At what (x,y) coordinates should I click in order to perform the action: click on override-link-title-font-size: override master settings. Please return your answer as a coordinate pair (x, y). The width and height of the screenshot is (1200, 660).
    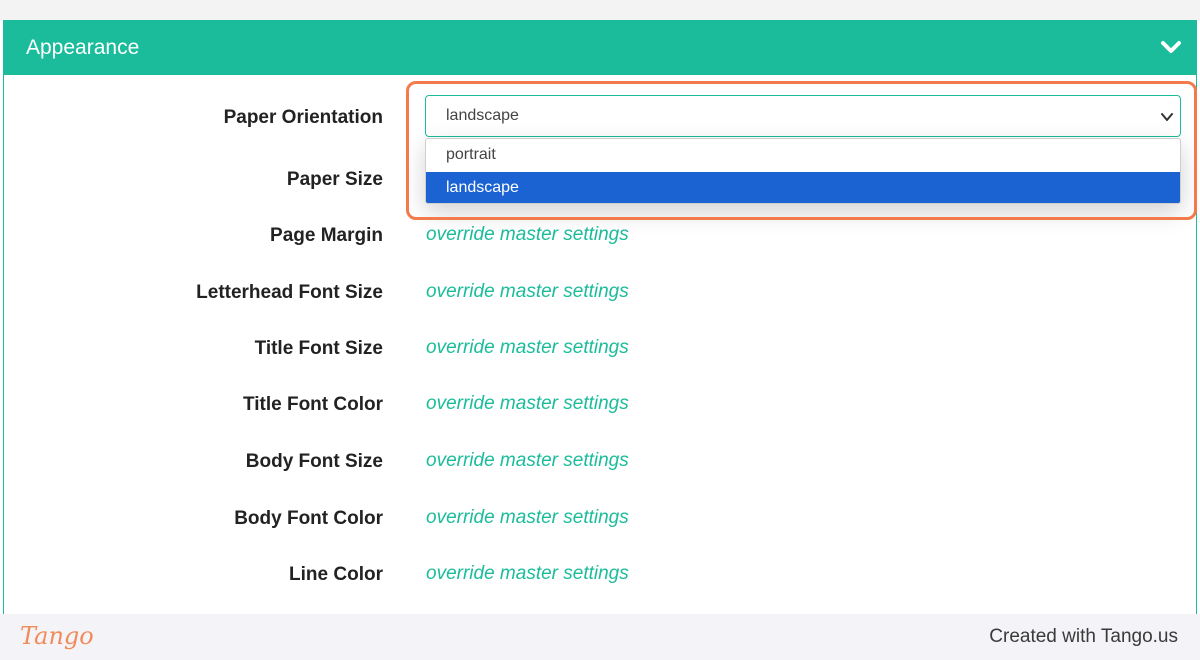
    Looking at the image, I should click on (527, 348).